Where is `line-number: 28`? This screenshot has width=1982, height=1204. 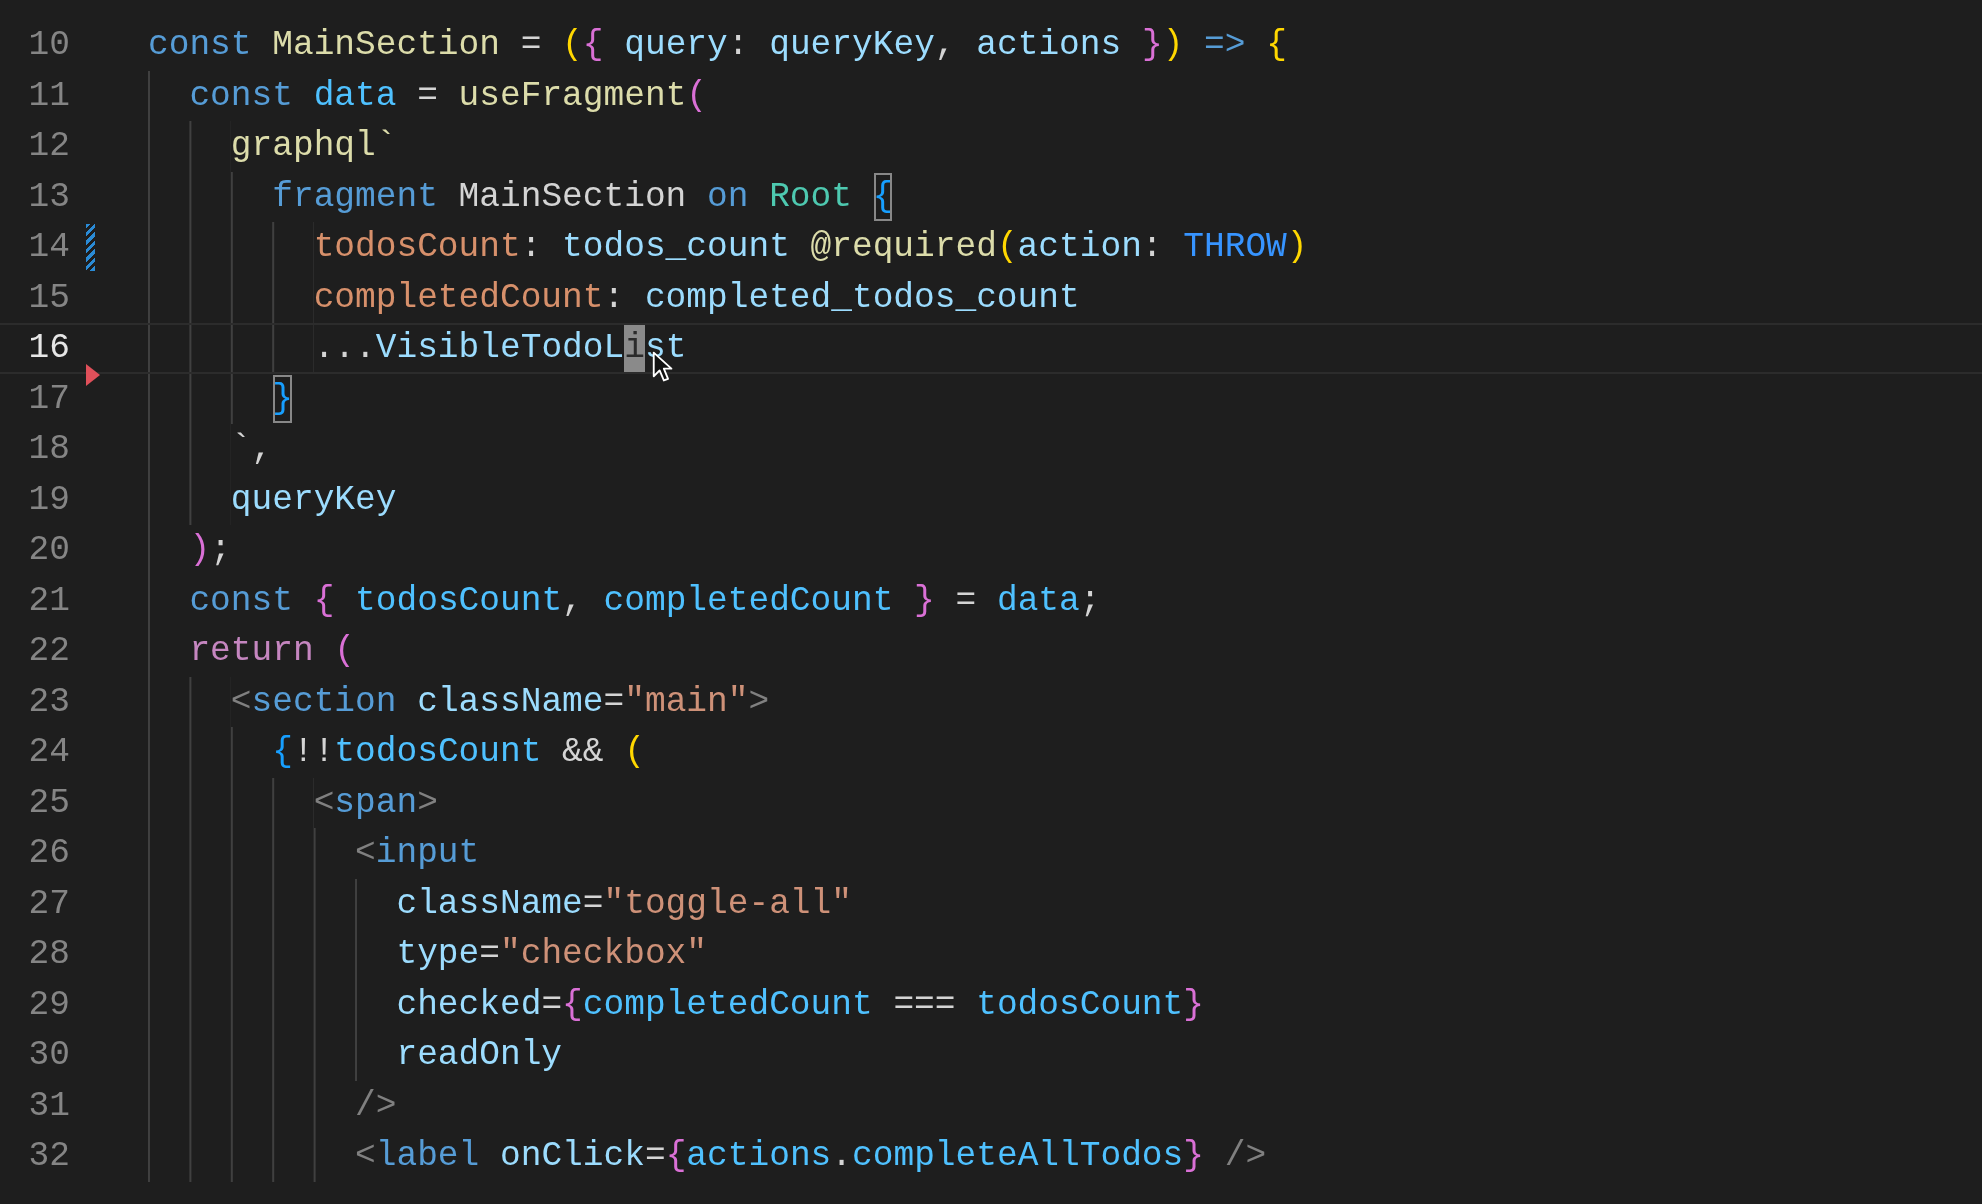
line-number: 28 is located at coordinates (48, 954).